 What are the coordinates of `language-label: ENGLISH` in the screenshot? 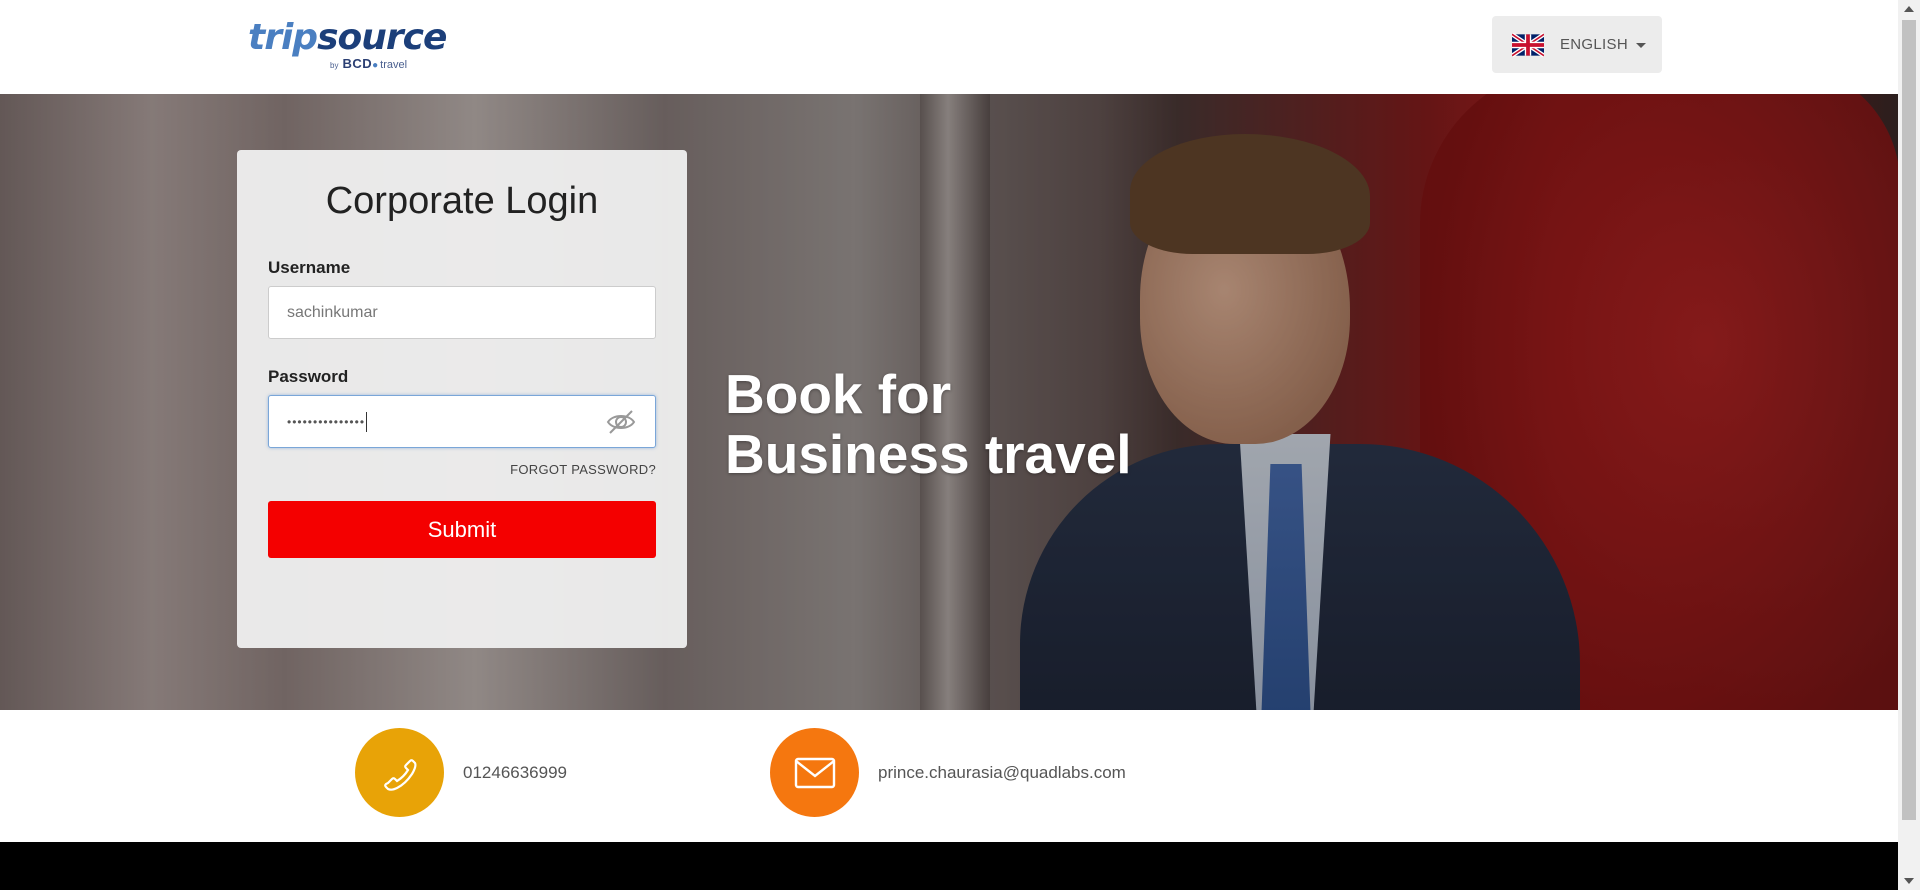 It's located at (1594, 44).